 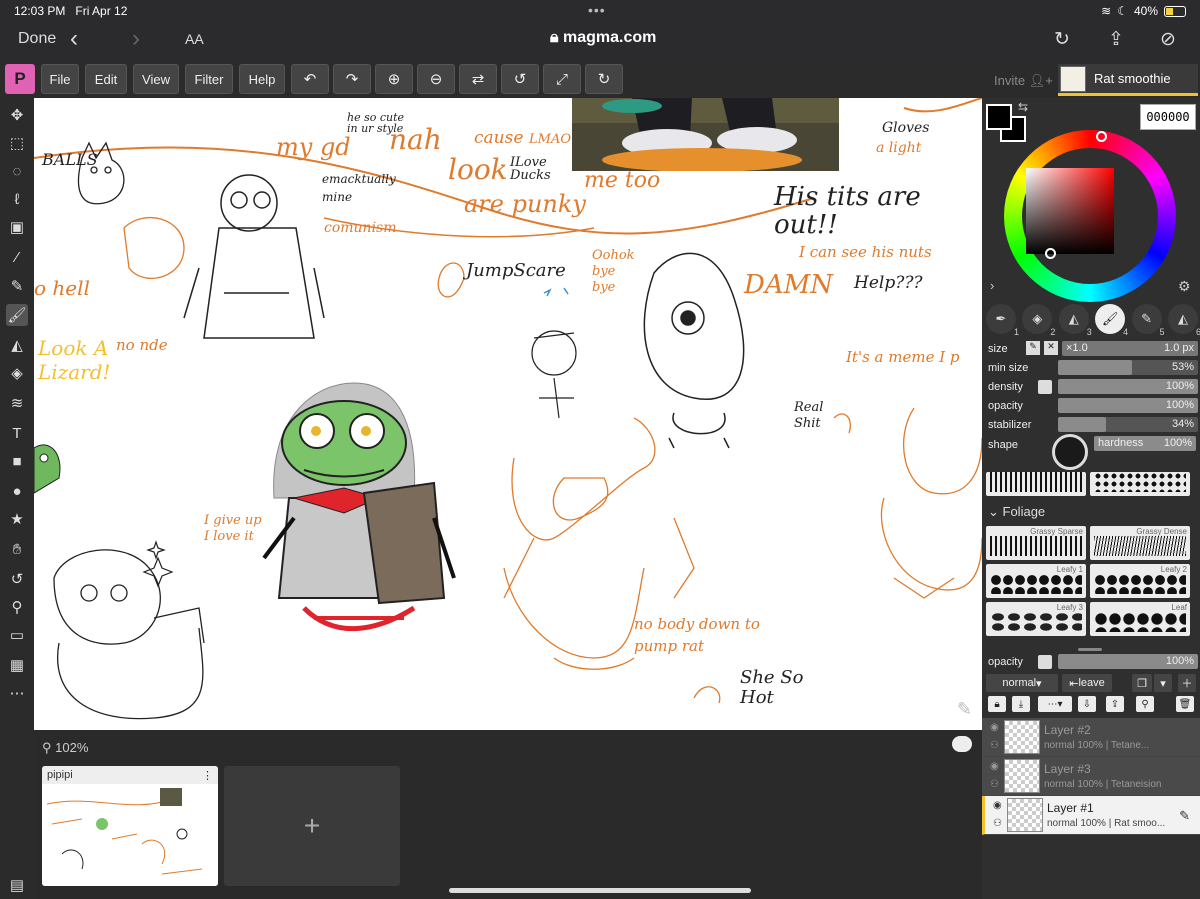 What do you see at coordinates (1070, 211) in the screenshot?
I see `saturation-square` at bounding box center [1070, 211].